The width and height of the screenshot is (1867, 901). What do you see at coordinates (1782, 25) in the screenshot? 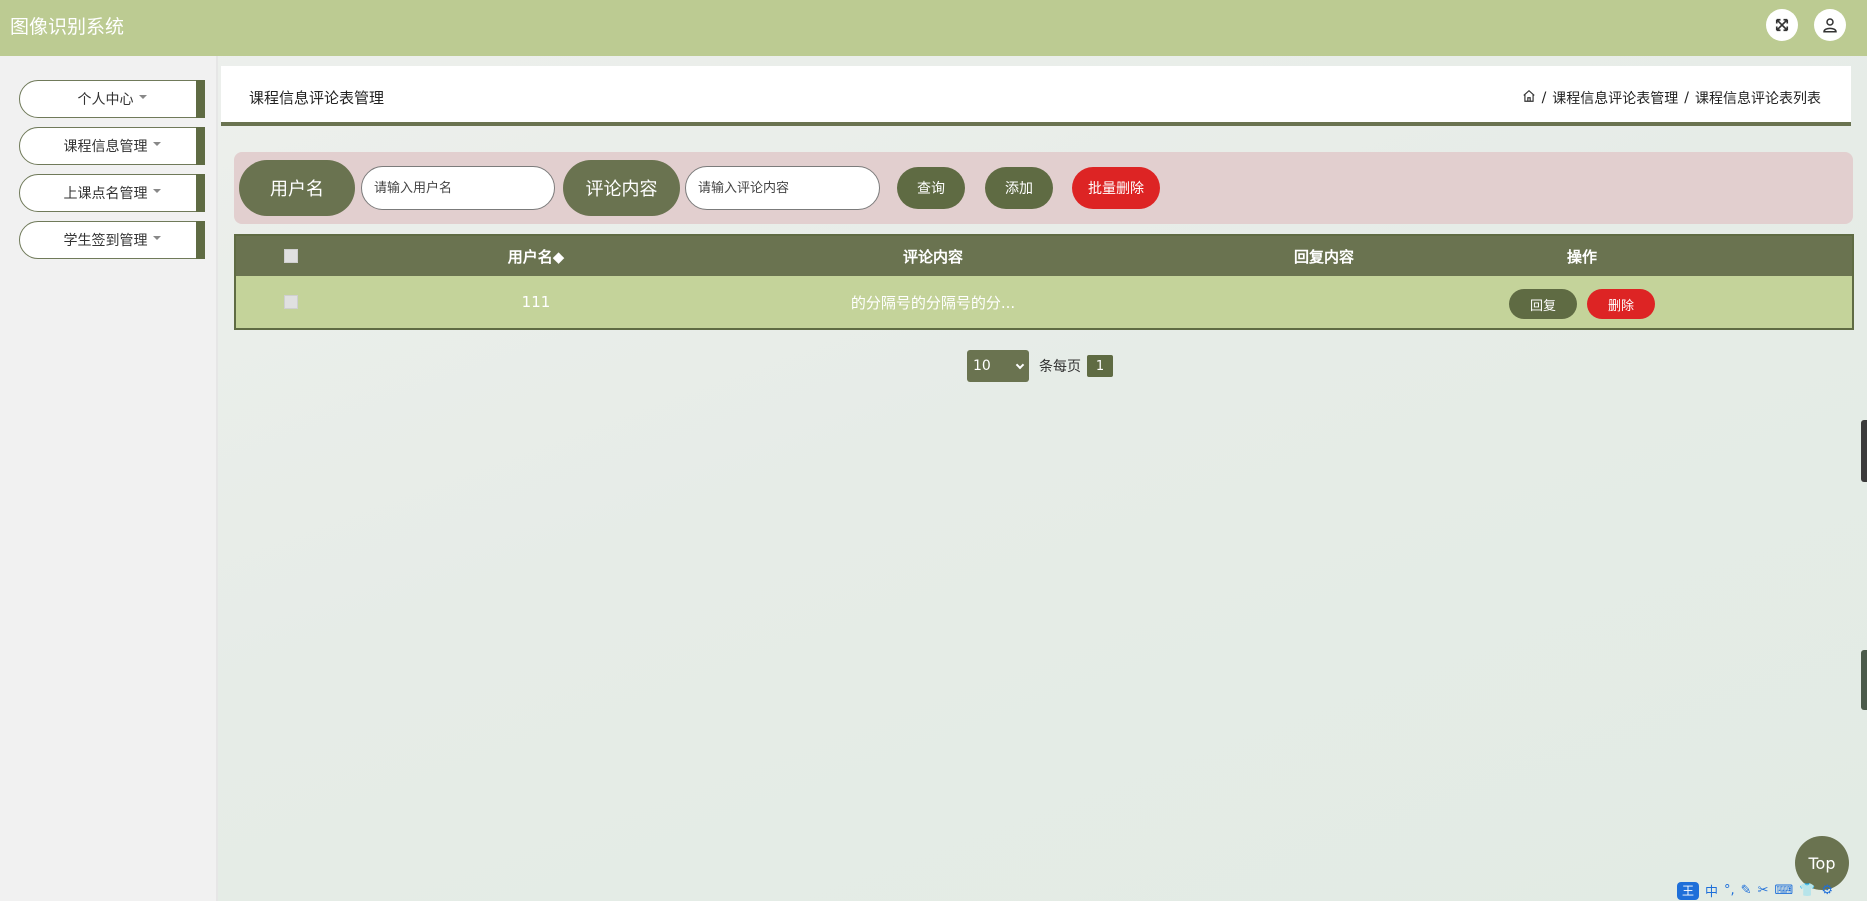
I see `fullscreen-icon` at bounding box center [1782, 25].